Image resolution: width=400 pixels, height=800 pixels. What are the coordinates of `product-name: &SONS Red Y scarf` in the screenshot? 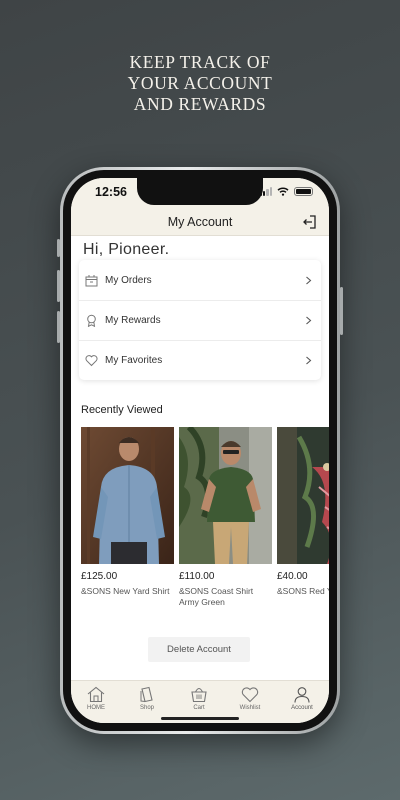 It's located at (303, 591).